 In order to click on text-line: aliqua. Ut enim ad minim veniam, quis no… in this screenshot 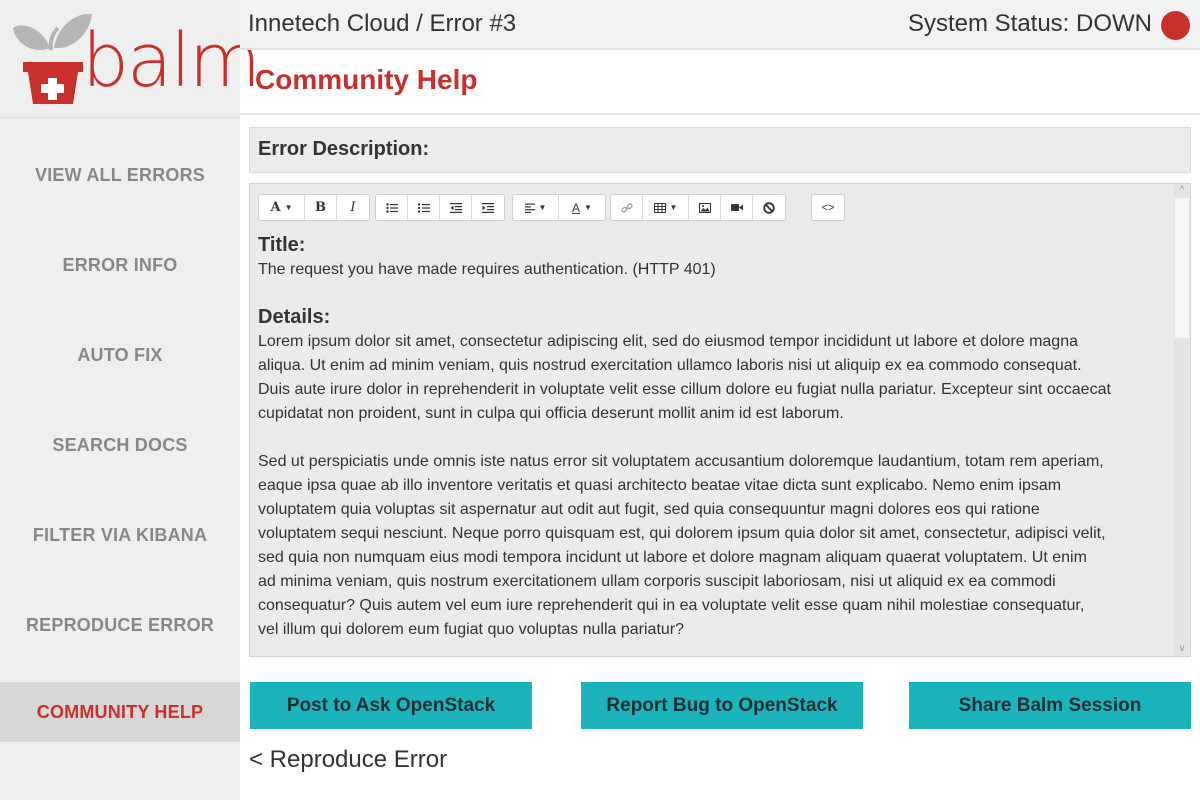, I will do `click(670, 365)`.